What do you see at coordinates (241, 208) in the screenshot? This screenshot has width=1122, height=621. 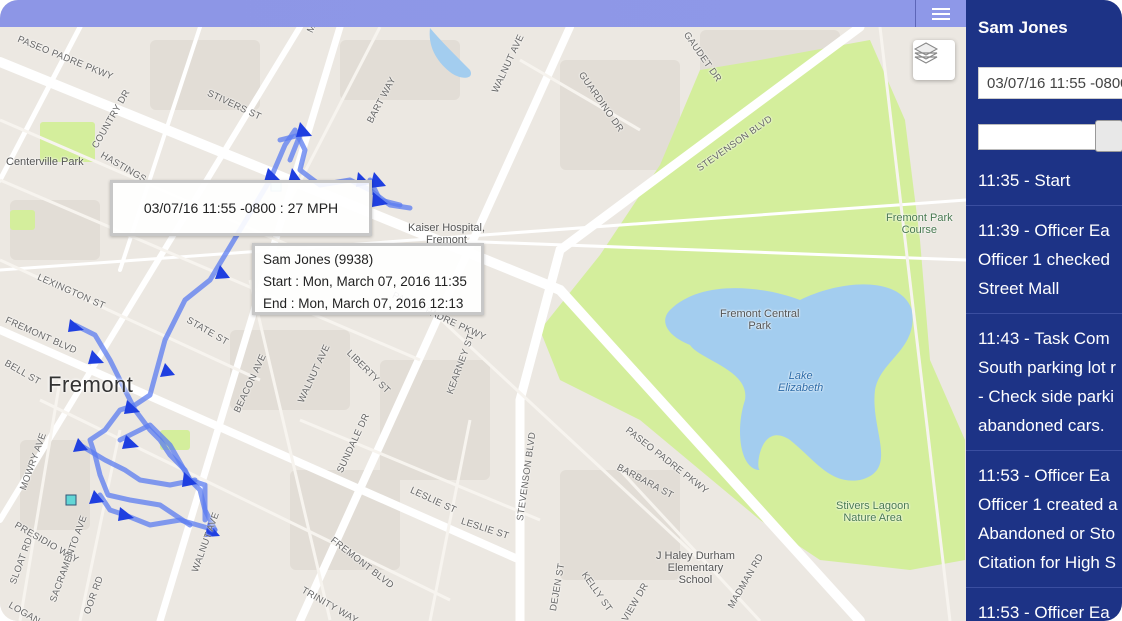 I see `speed-tooltip: 03/07/16 11:55 -0800 : 27 MPH` at bounding box center [241, 208].